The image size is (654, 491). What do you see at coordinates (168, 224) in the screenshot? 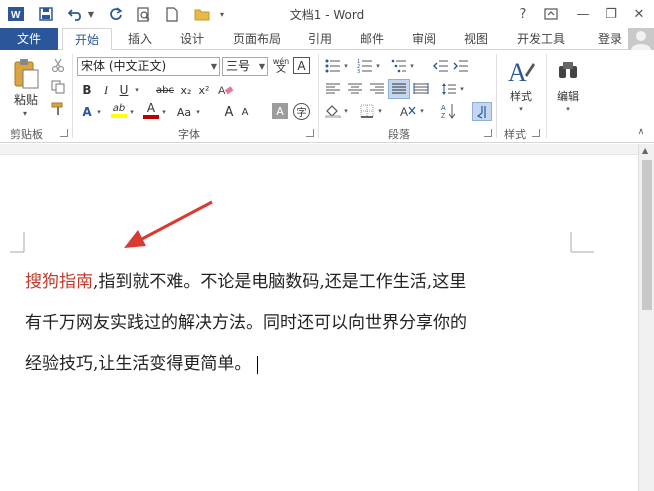
I see `annotation-arrow` at bounding box center [168, 224].